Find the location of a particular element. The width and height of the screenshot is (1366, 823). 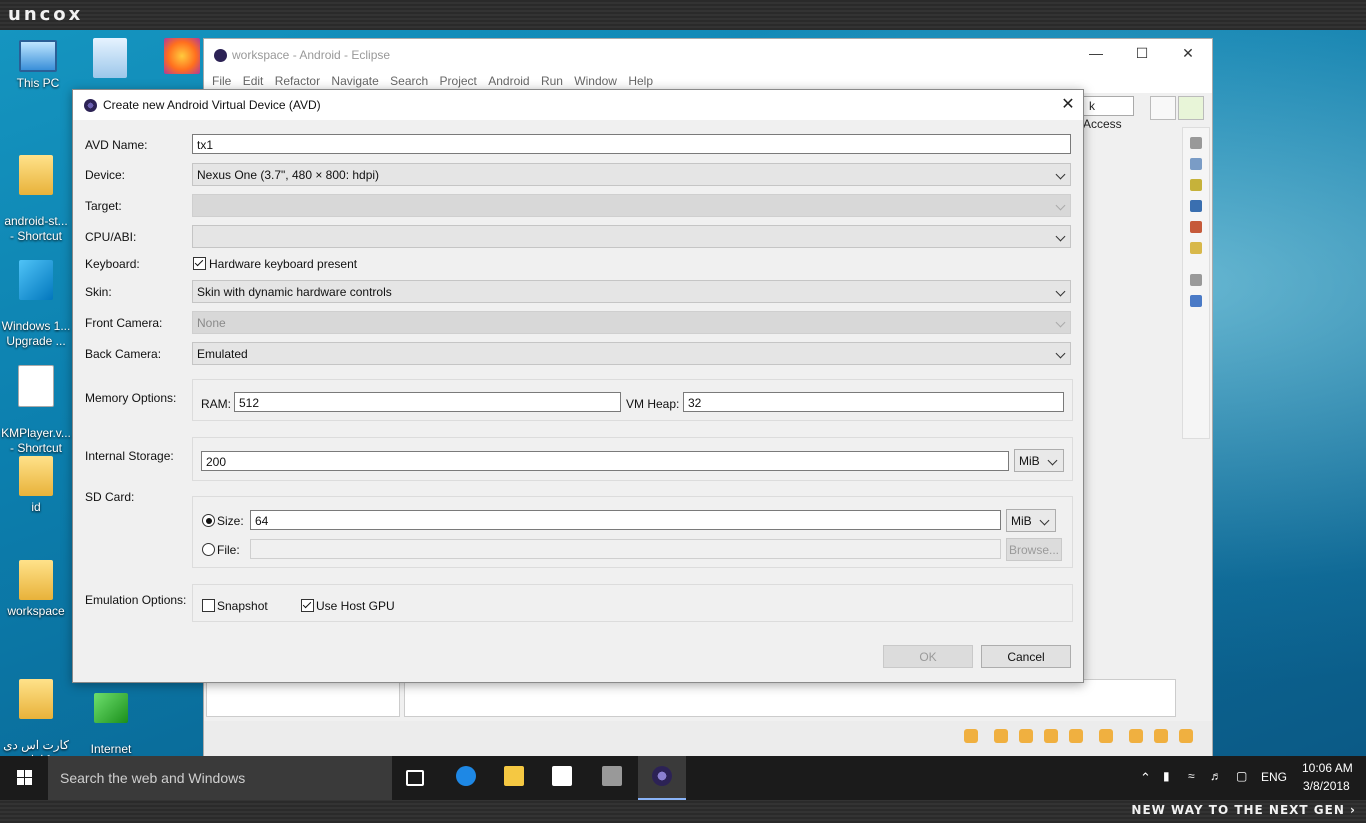

threads-view-icon is located at coordinates (1196, 185).